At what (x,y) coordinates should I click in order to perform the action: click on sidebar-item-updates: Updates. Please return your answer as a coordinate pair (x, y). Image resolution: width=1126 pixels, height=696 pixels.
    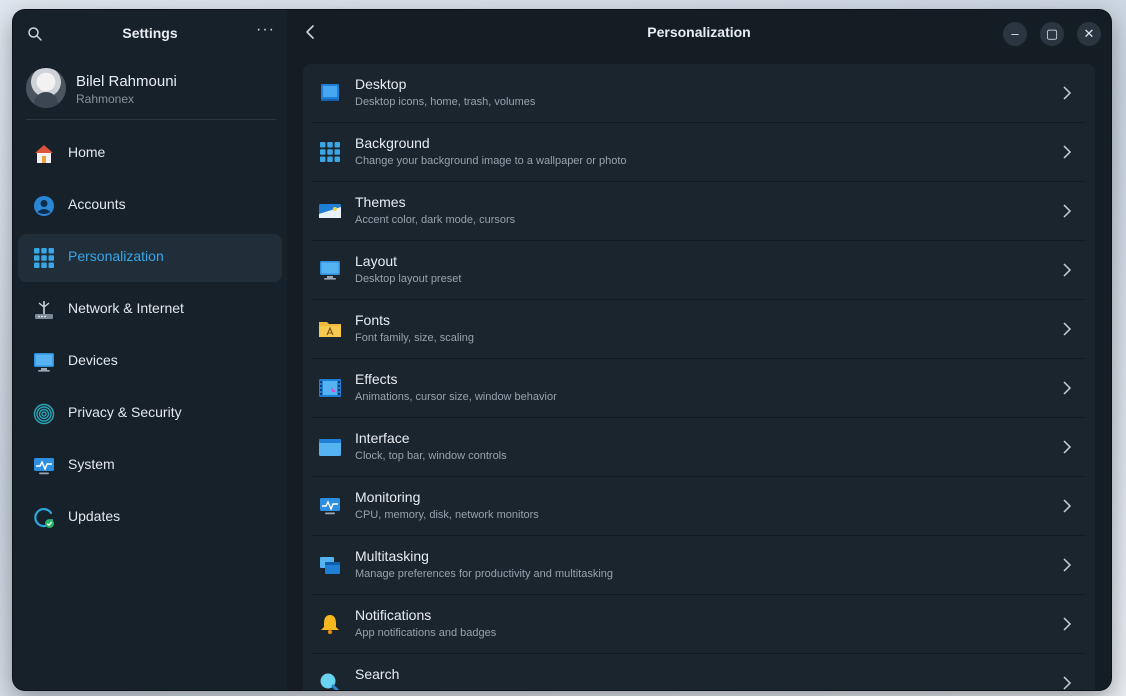
    Looking at the image, I should click on (150, 518).